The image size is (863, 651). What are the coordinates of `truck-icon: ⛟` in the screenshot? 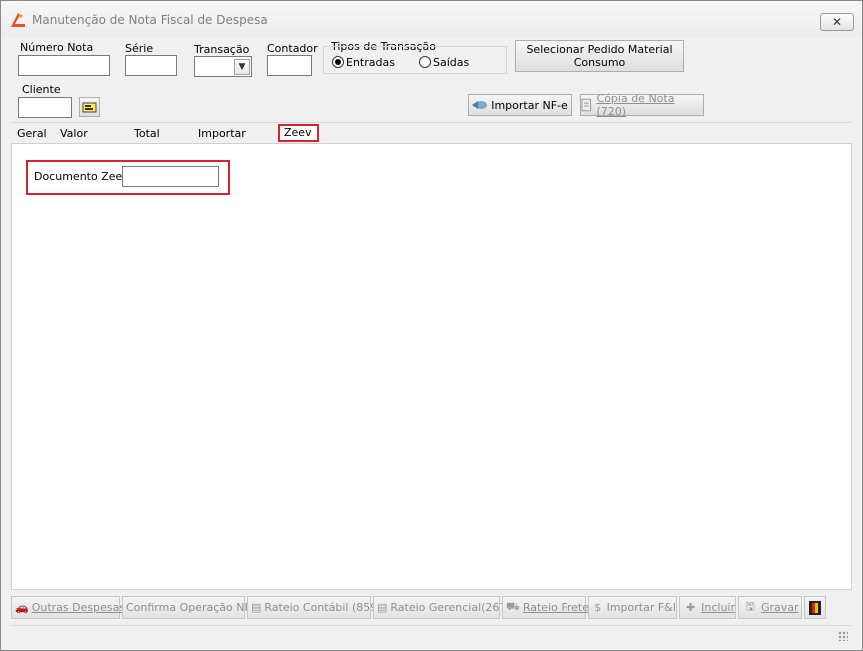 It's located at (513, 606).